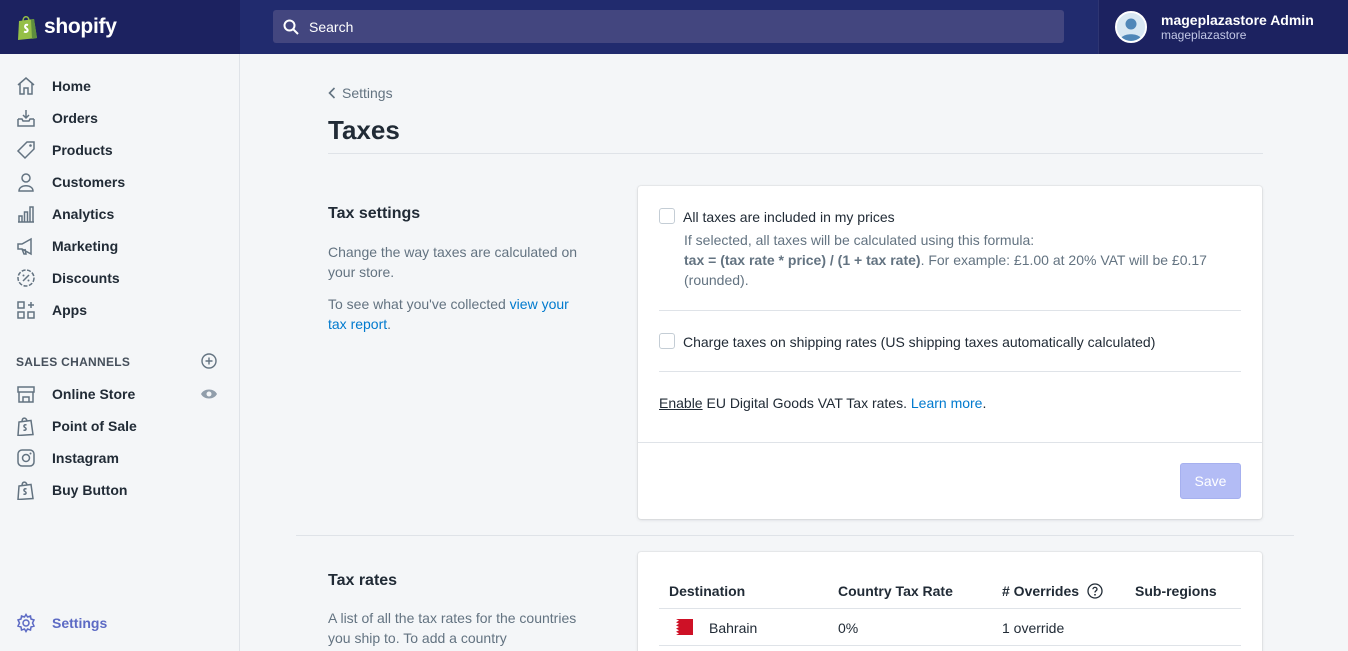 The height and width of the screenshot is (651, 1348). I want to click on sidebar-item-point-of-sale: Point of Sale, so click(119, 426).